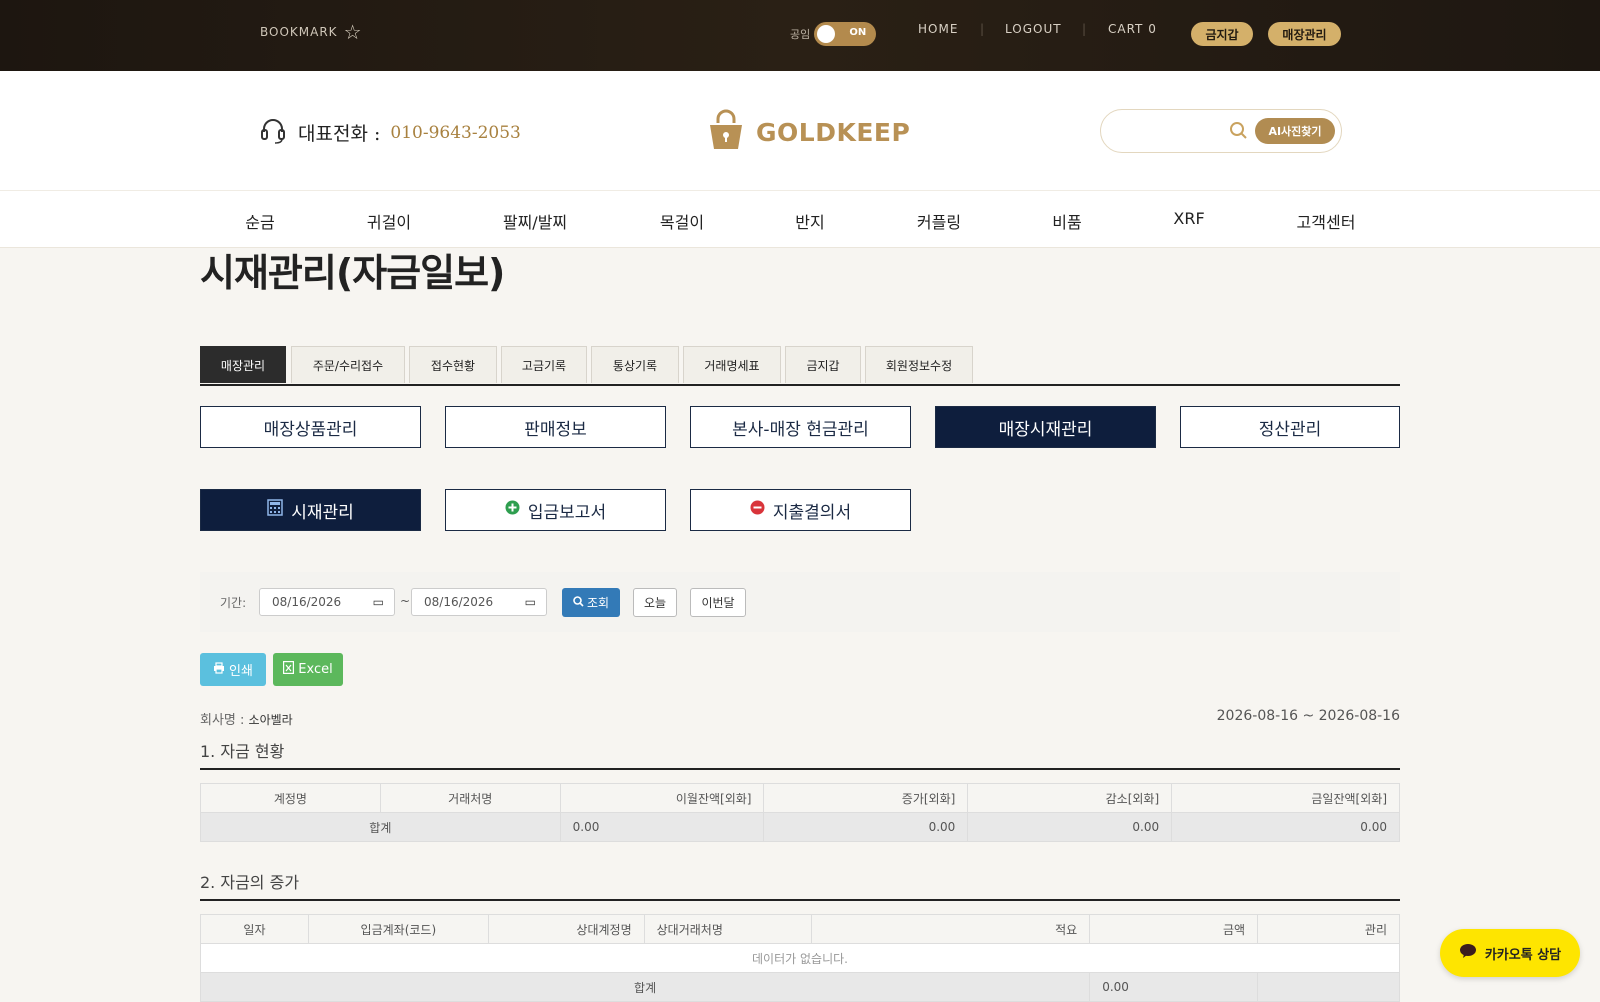  Describe the element at coordinates (310, 427) in the screenshot. I see `store-product-button: 매장상품관리` at that location.